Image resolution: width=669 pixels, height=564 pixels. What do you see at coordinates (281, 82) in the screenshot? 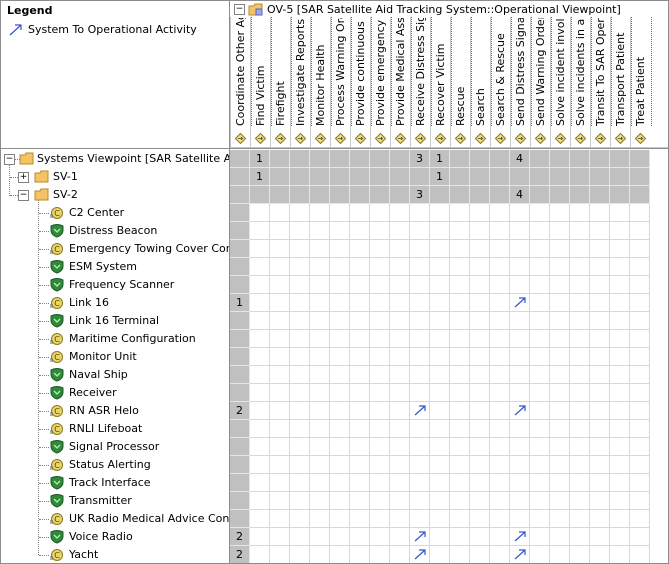
I see `column-header: Firefight` at bounding box center [281, 82].